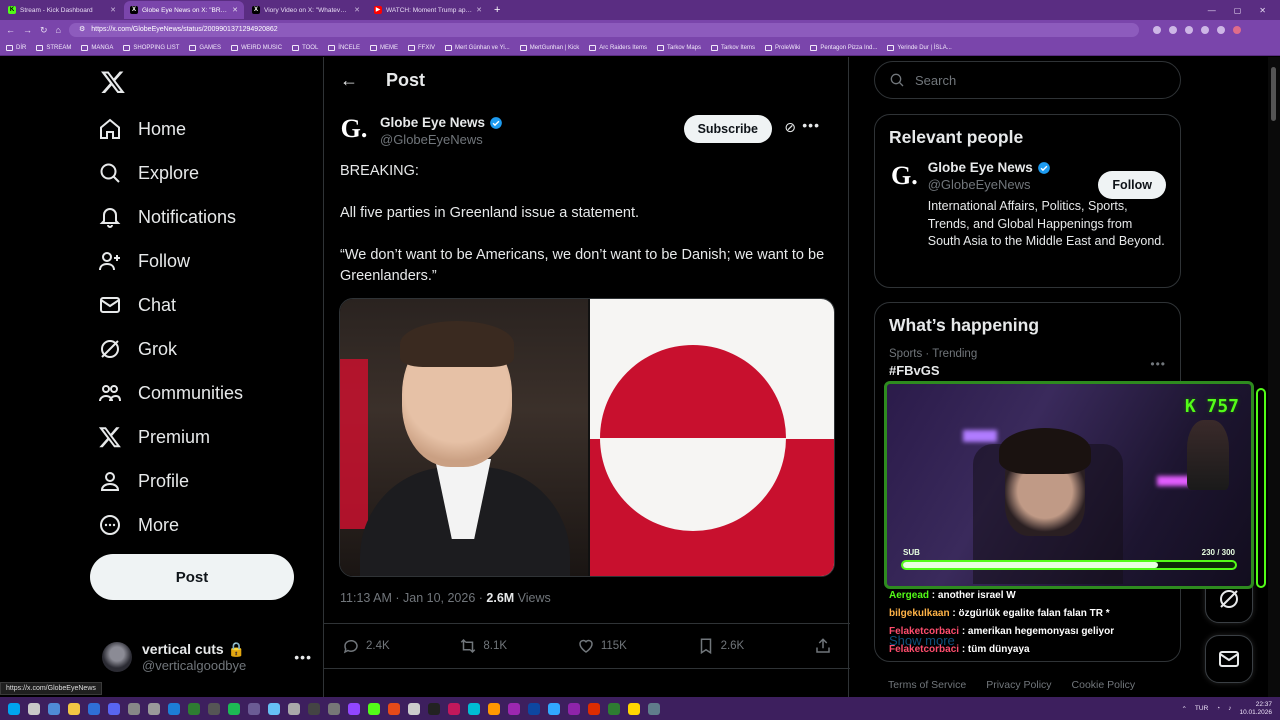 The image size is (1280, 720). I want to click on premiere-icon, so click(574, 708).